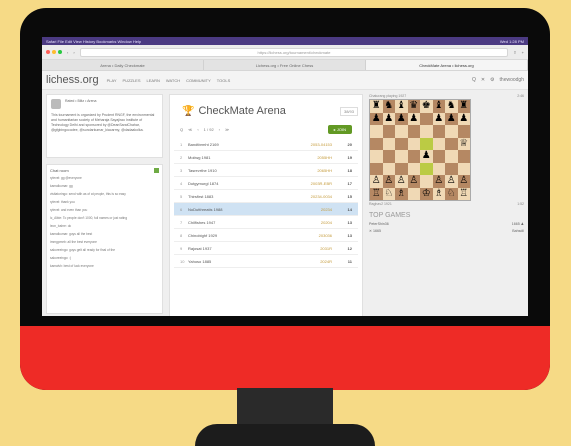 This screenshot has height=446, width=571. What do you see at coordinates (266, 157) in the screenshot?
I see `table-row: 2 Moiiwg 1981 2055HH 19` at bounding box center [266, 157].